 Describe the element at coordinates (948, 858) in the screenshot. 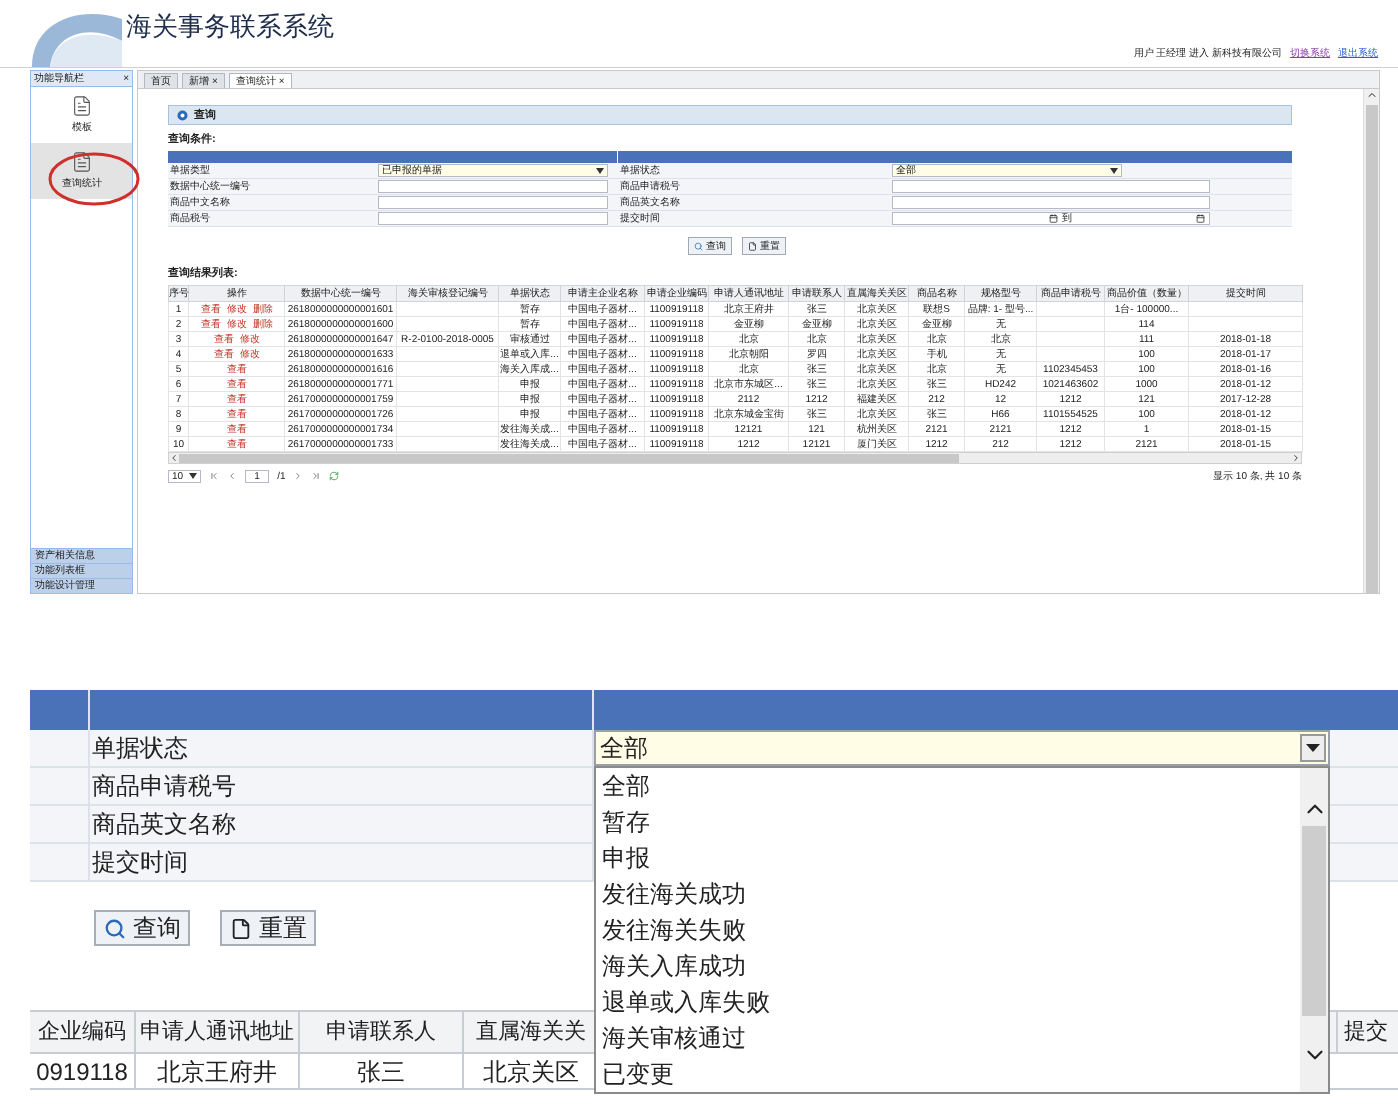

I see `dropdown-option: 申报` at that location.